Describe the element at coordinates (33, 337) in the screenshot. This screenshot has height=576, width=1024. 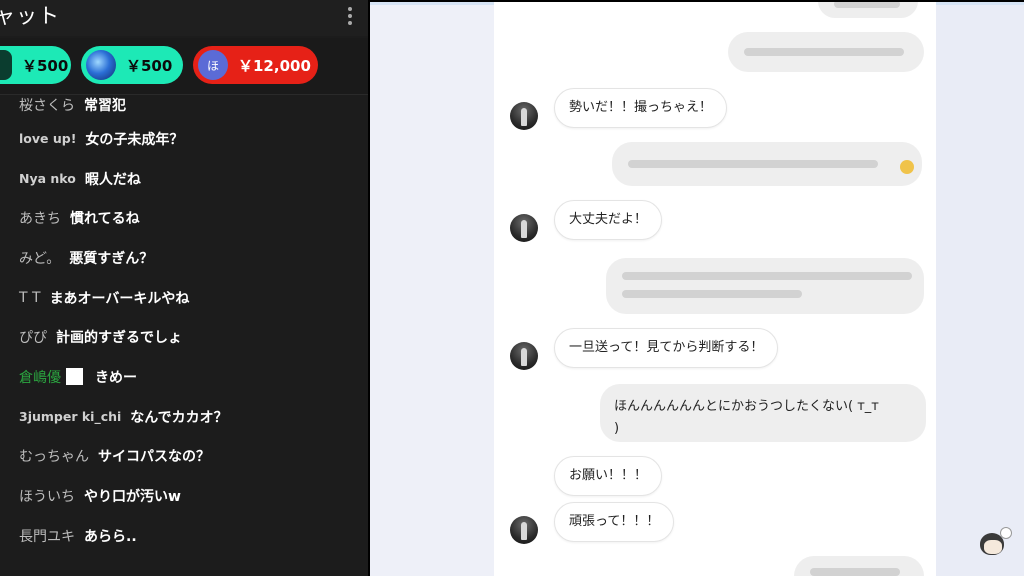
I see `chat-author: ぴぴ` at that location.